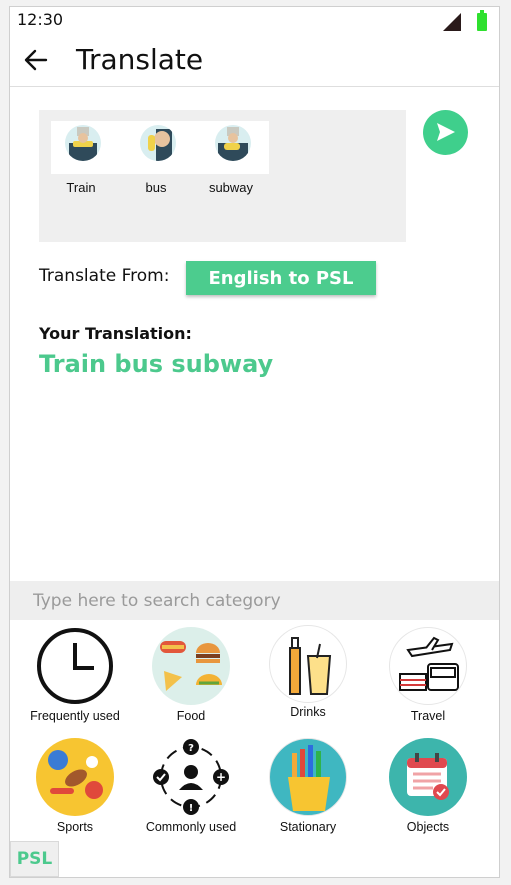 The image size is (511, 885). Describe the element at coordinates (191, 827) in the screenshot. I see `category-label: Commonly used` at that location.